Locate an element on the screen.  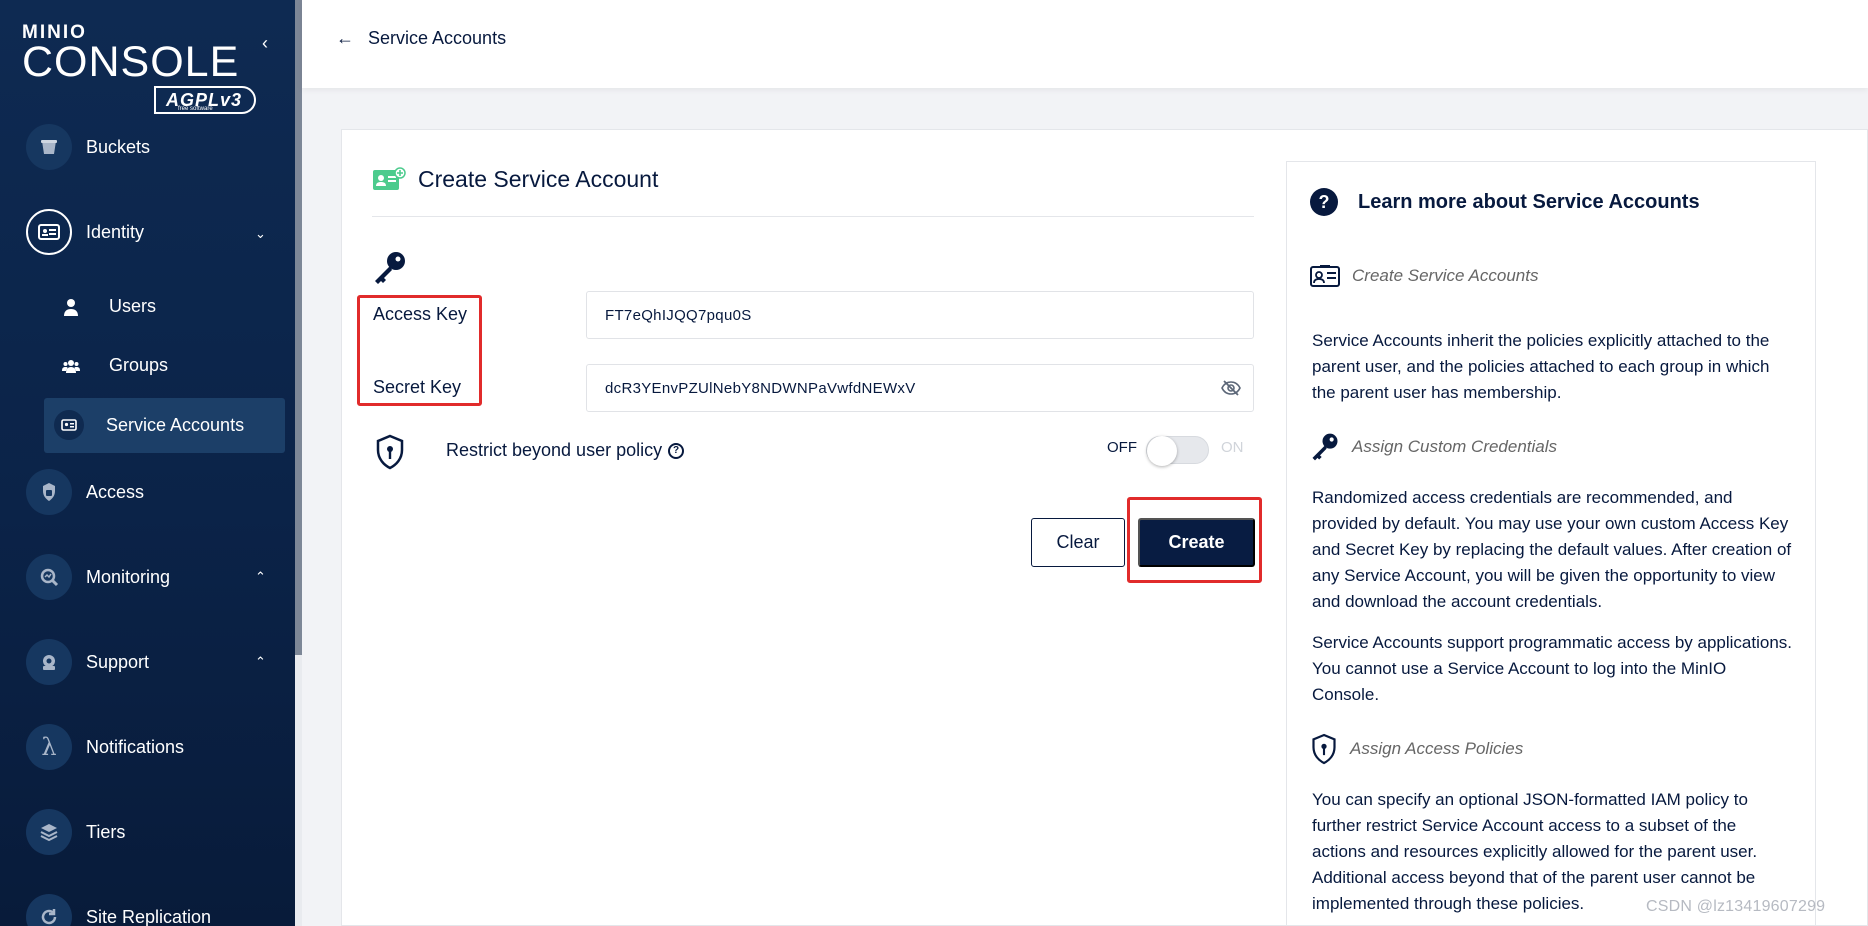
sidebar-scrollbar is located at coordinates (298, 327).